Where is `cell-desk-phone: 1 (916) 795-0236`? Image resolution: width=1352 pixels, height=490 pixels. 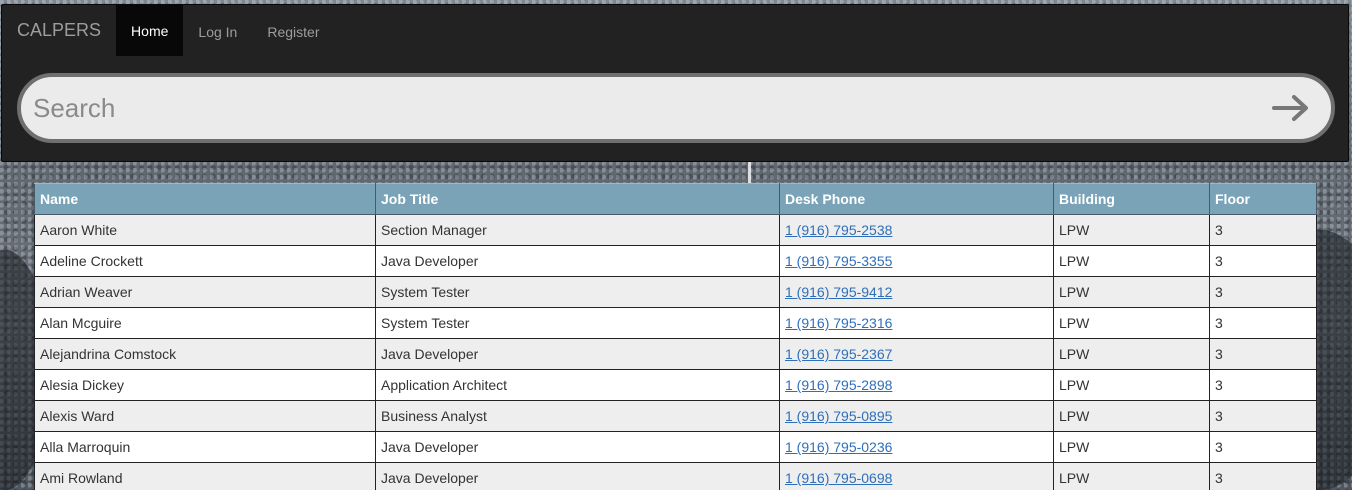
cell-desk-phone: 1 (916) 795-0236 is located at coordinates (916, 447).